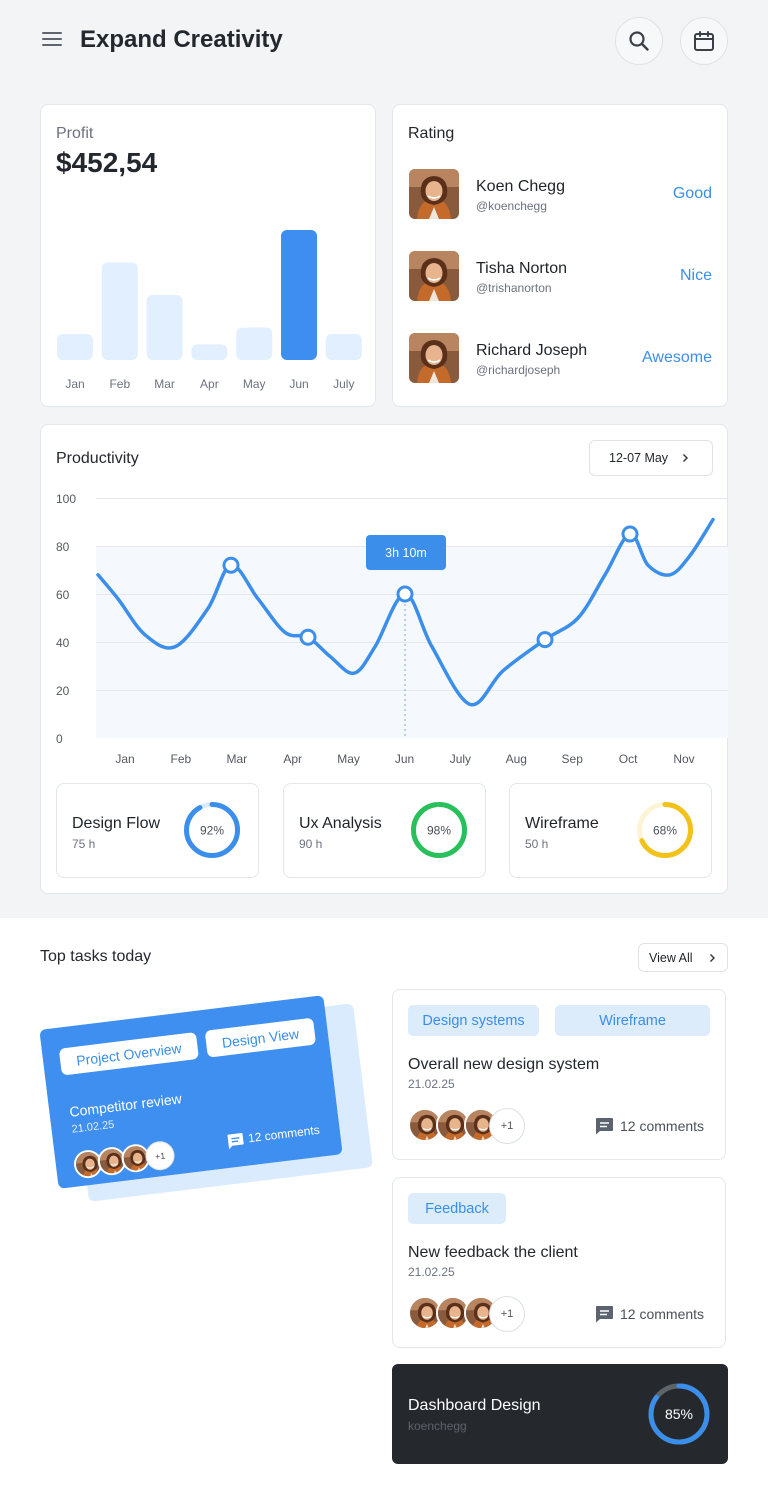 Image resolution: width=768 pixels, height=1489 pixels. Describe the element at coordinates (157, 830) in the screenshot. I see `stat-card-design-flow: Design Flow 75 h 92%` at that location.